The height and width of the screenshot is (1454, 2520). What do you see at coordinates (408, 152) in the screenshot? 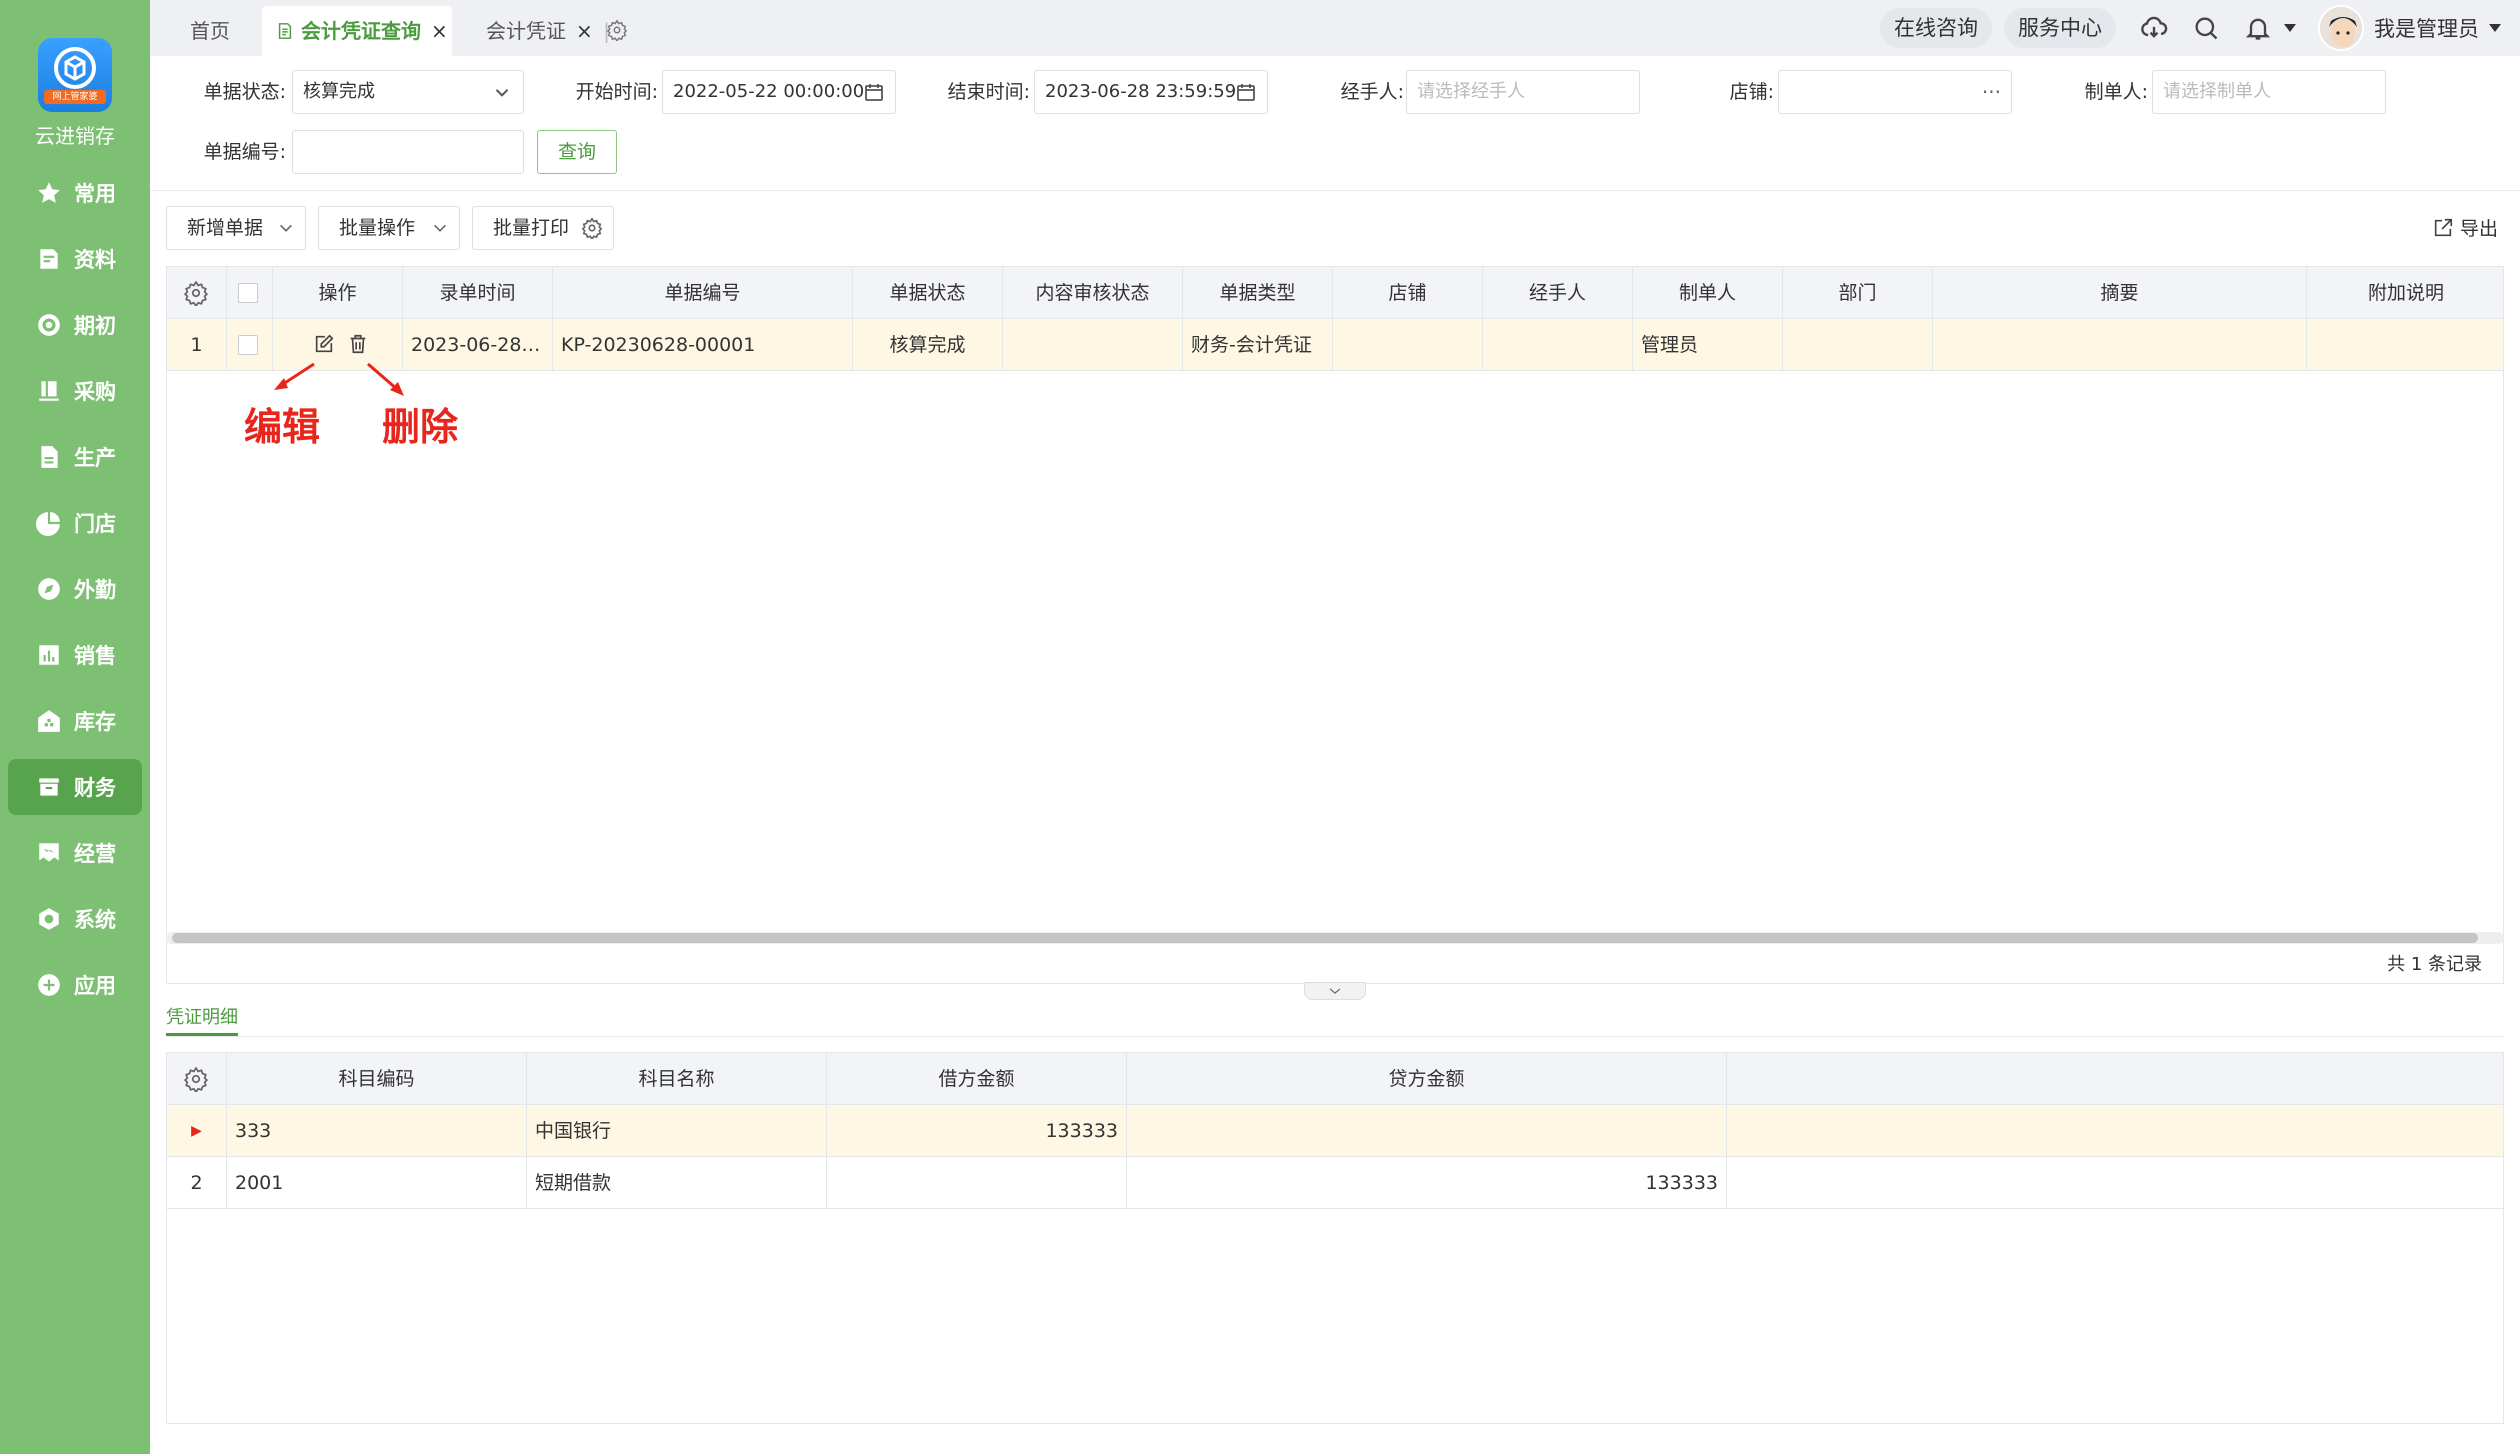
I see `doc-no-input` at bounding box center [408, 152].